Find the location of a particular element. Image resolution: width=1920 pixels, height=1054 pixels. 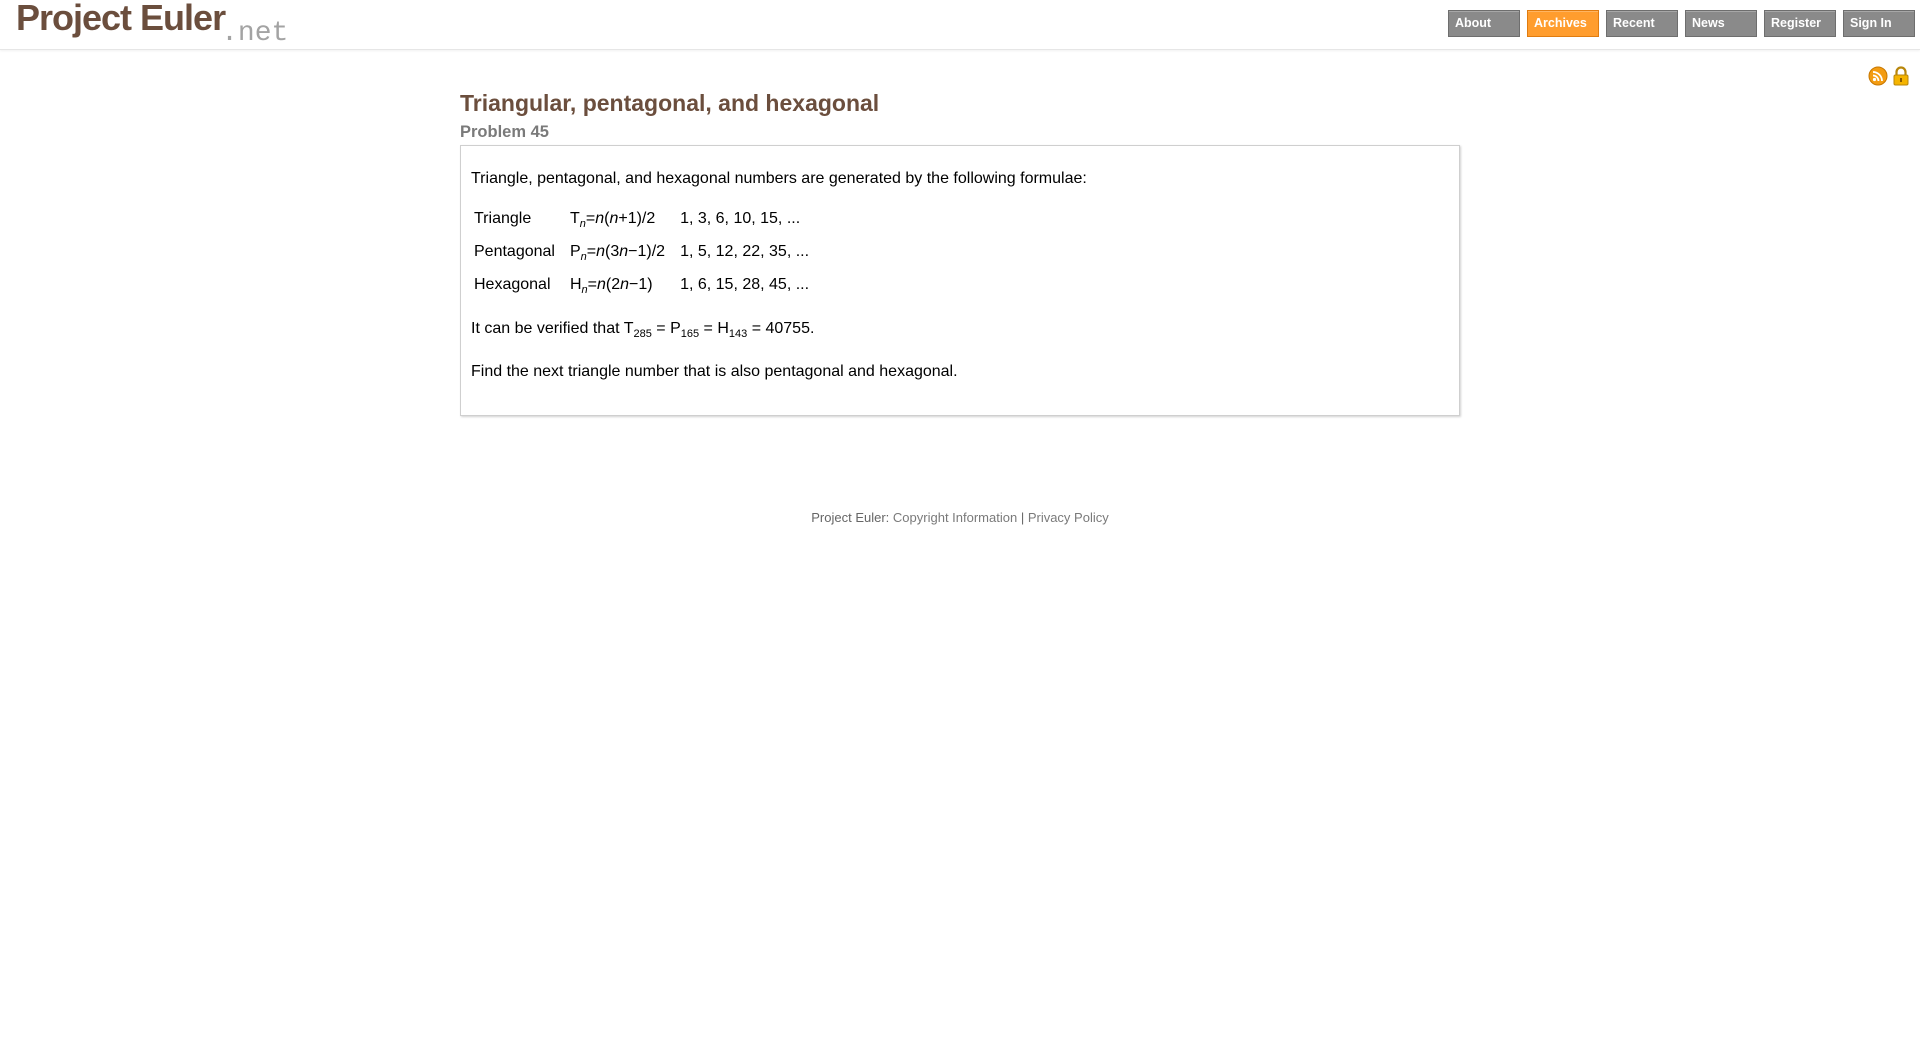

row-formula: Hn=n(2n−1) is located at coordinates (611, 286).